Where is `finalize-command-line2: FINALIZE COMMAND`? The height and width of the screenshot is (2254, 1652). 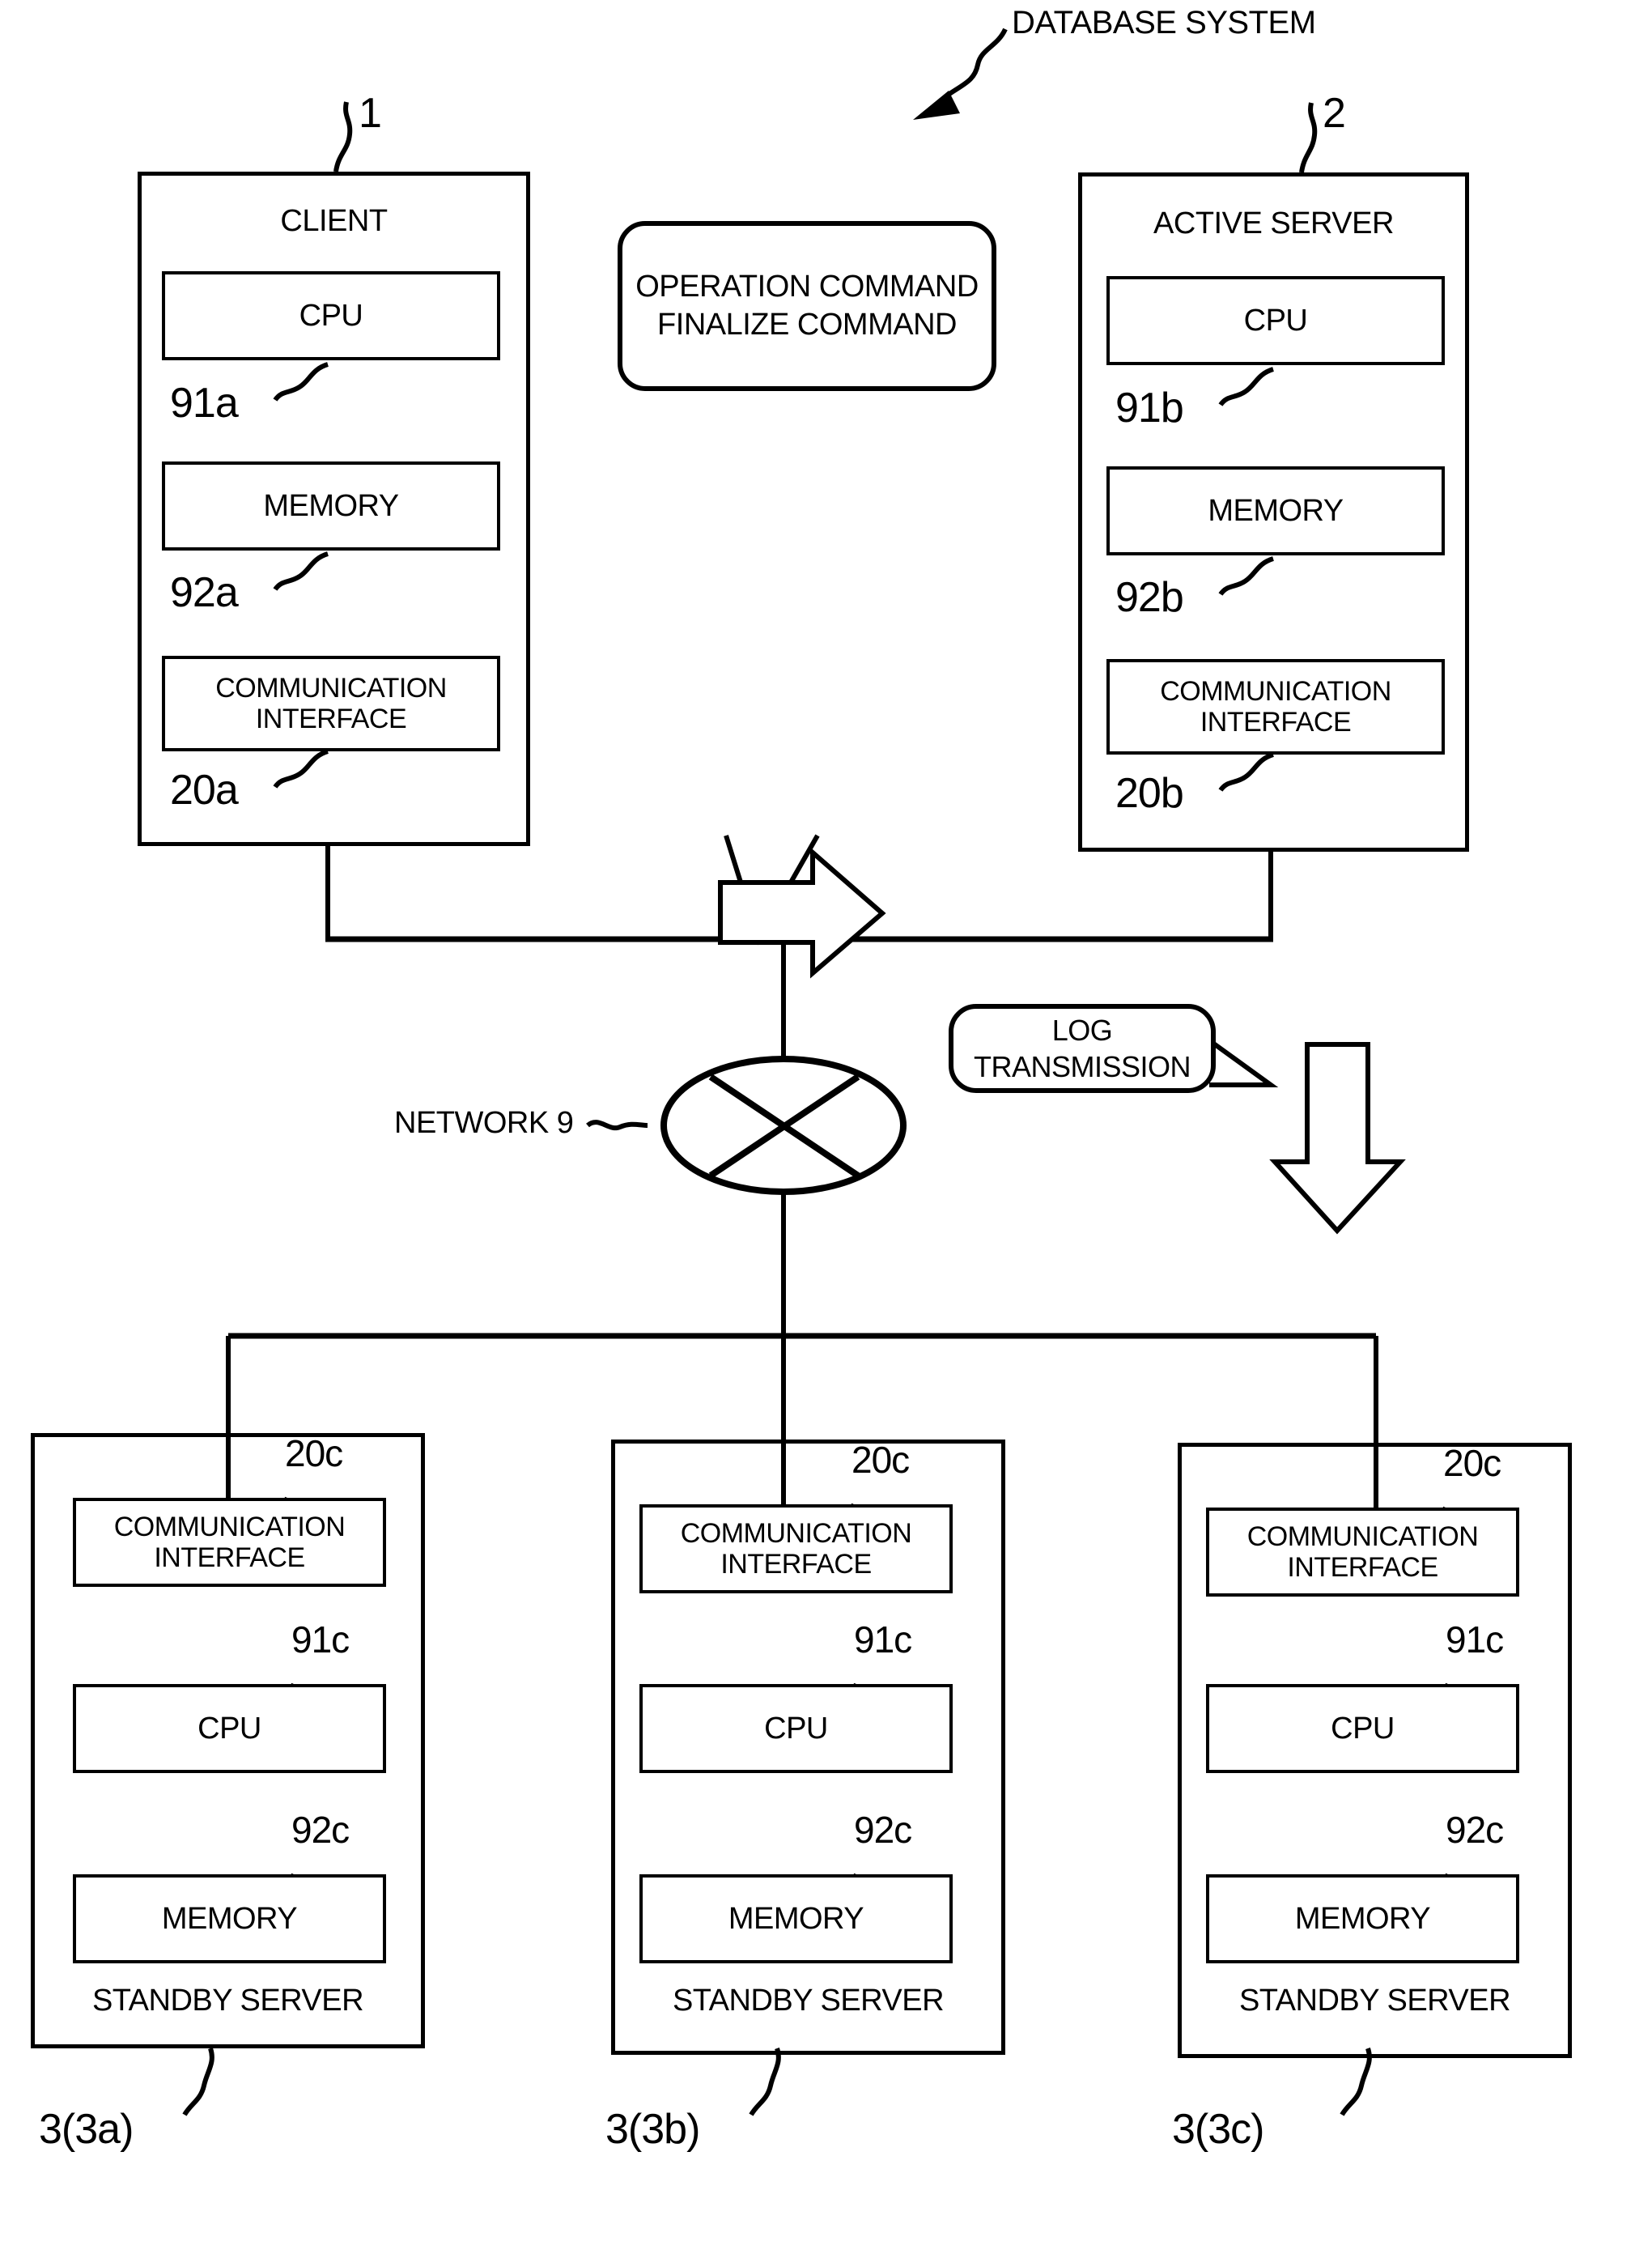 finalize-command-line2: FINALIZE COMMAND is located at coordinates (807, 325).